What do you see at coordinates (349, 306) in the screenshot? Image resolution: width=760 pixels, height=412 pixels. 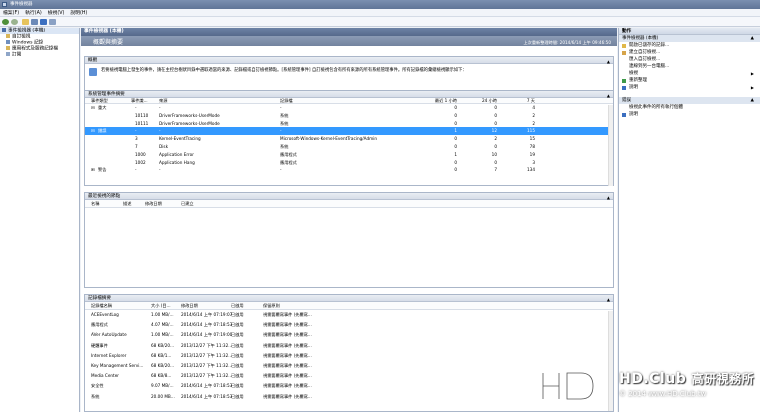 I see `logsummary-grid-header: 記錄檔名稱 大小 (目... 修改日期 已啟用 保留原則` at bounding box center [349, 306].